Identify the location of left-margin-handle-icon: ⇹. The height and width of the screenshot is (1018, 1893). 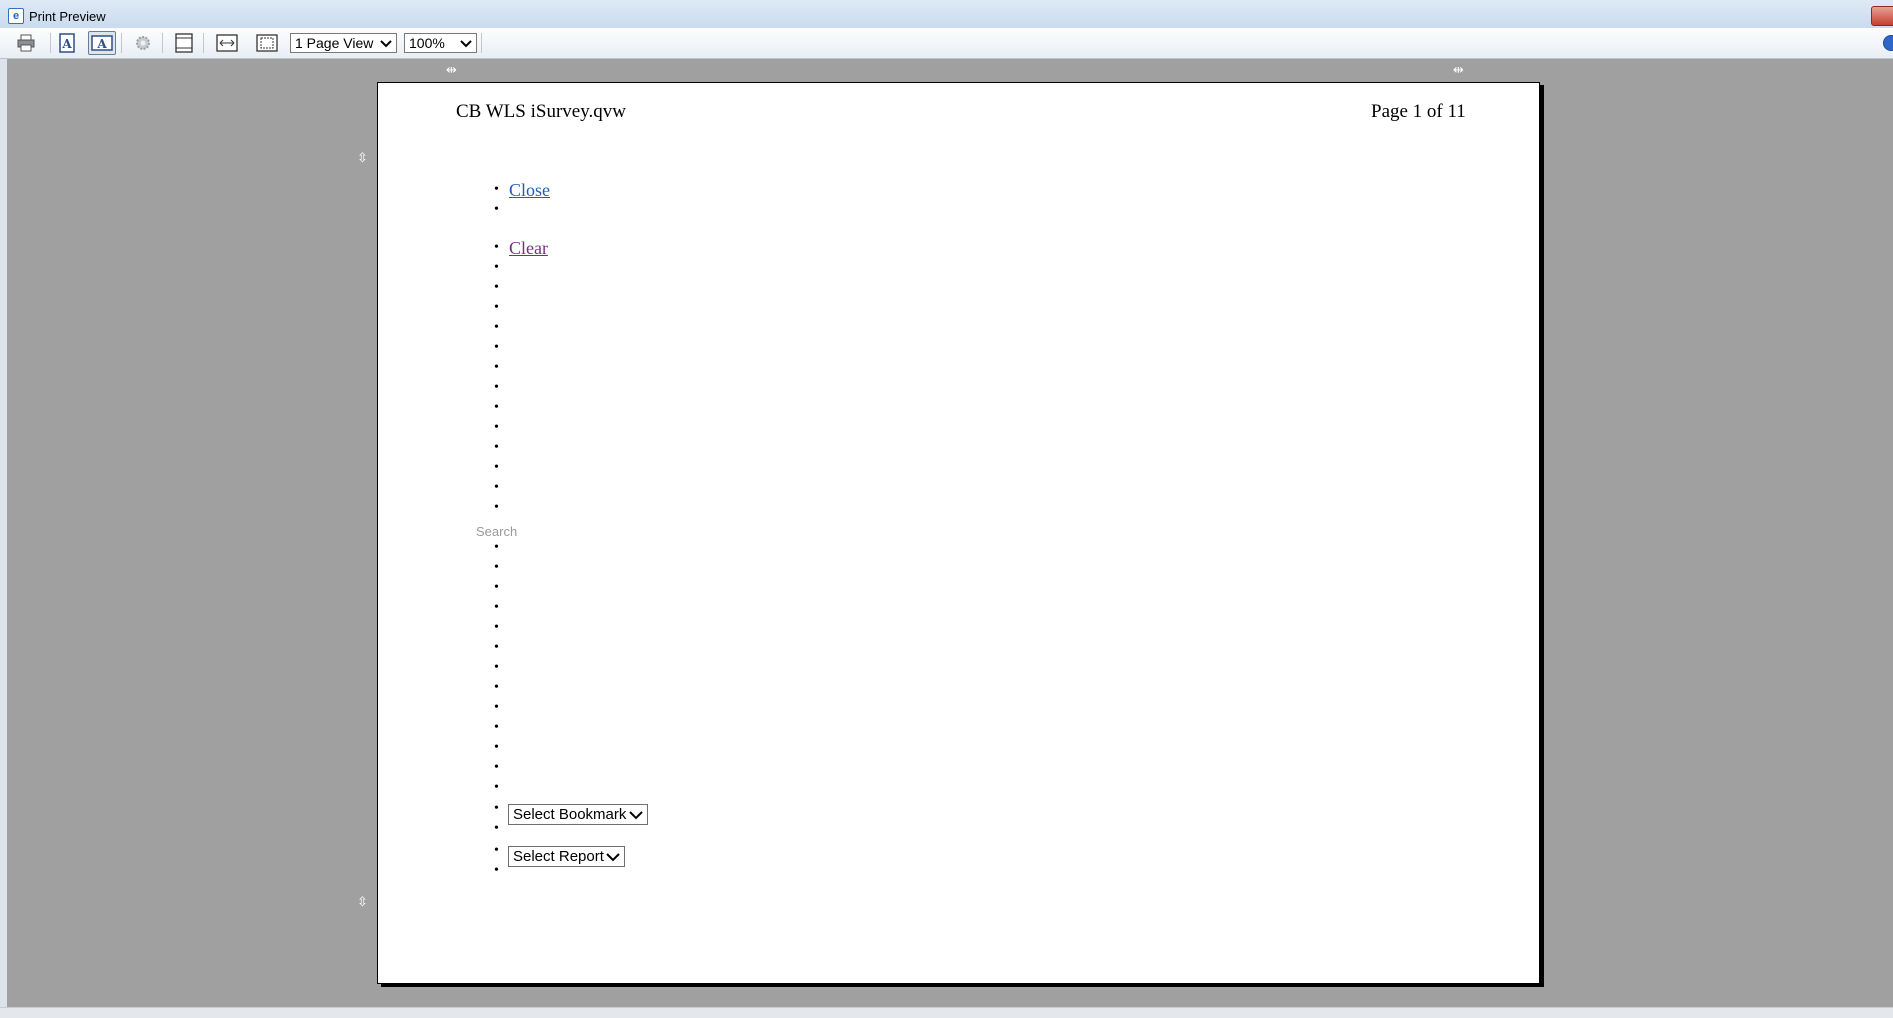
(451, 70).